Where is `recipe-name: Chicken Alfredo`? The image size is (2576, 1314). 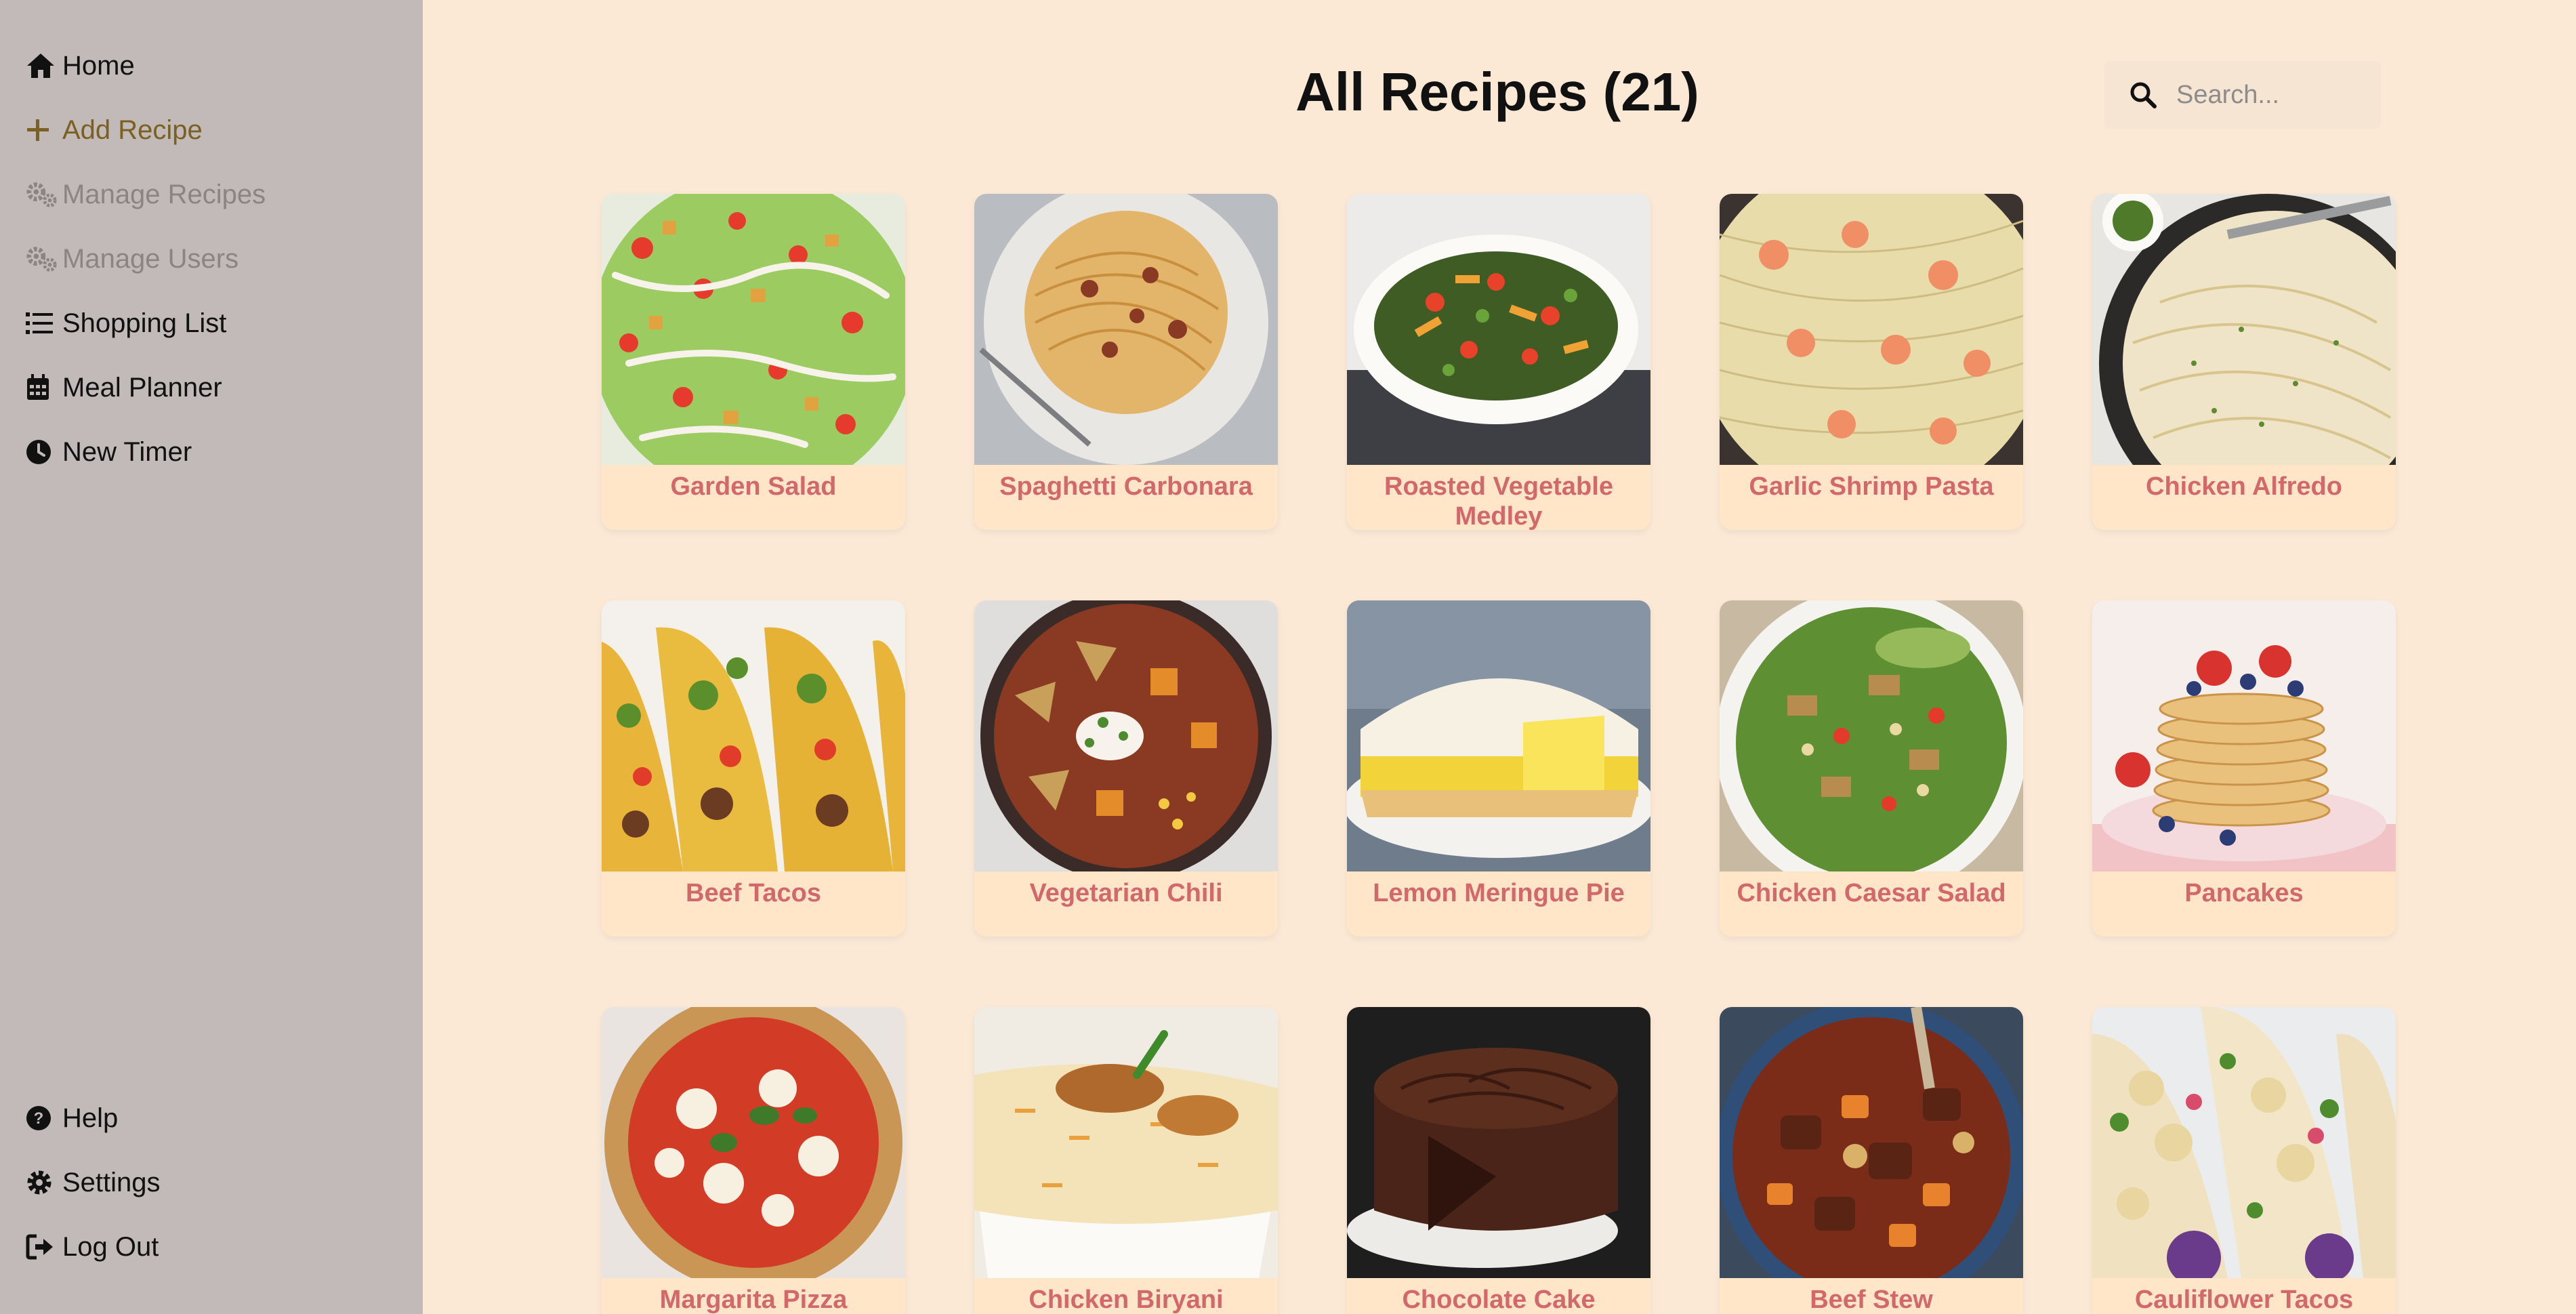
recipe-name: Chicken Alfredo is located at coordinates (2244, 486).